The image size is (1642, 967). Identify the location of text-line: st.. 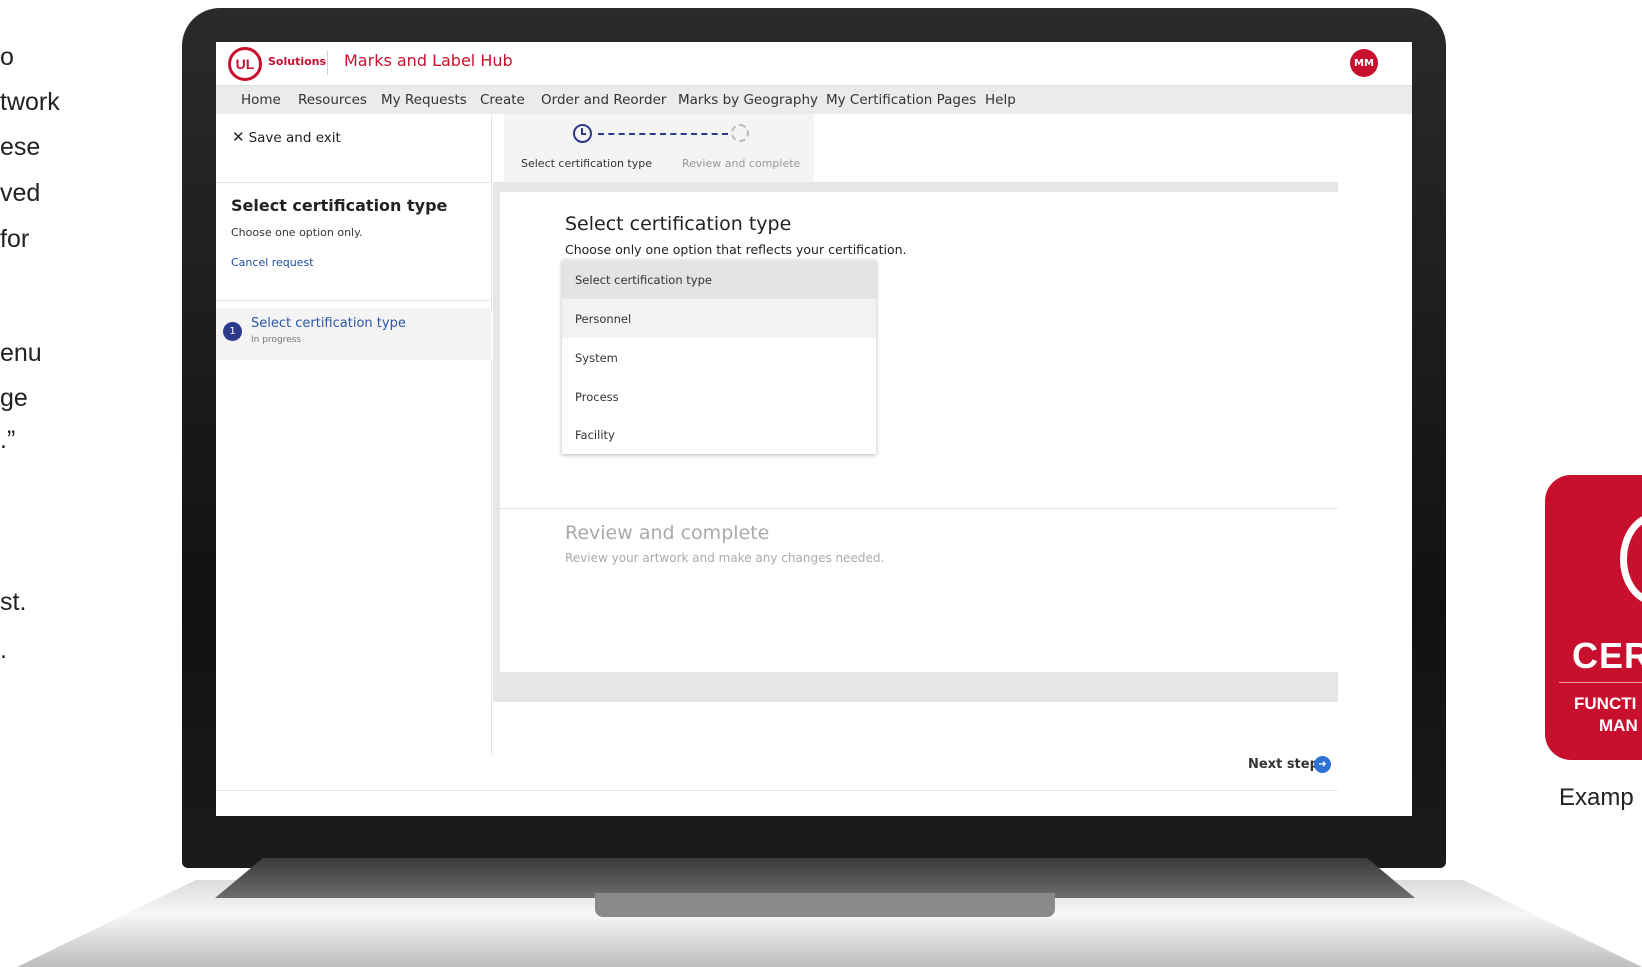
(13, 602).